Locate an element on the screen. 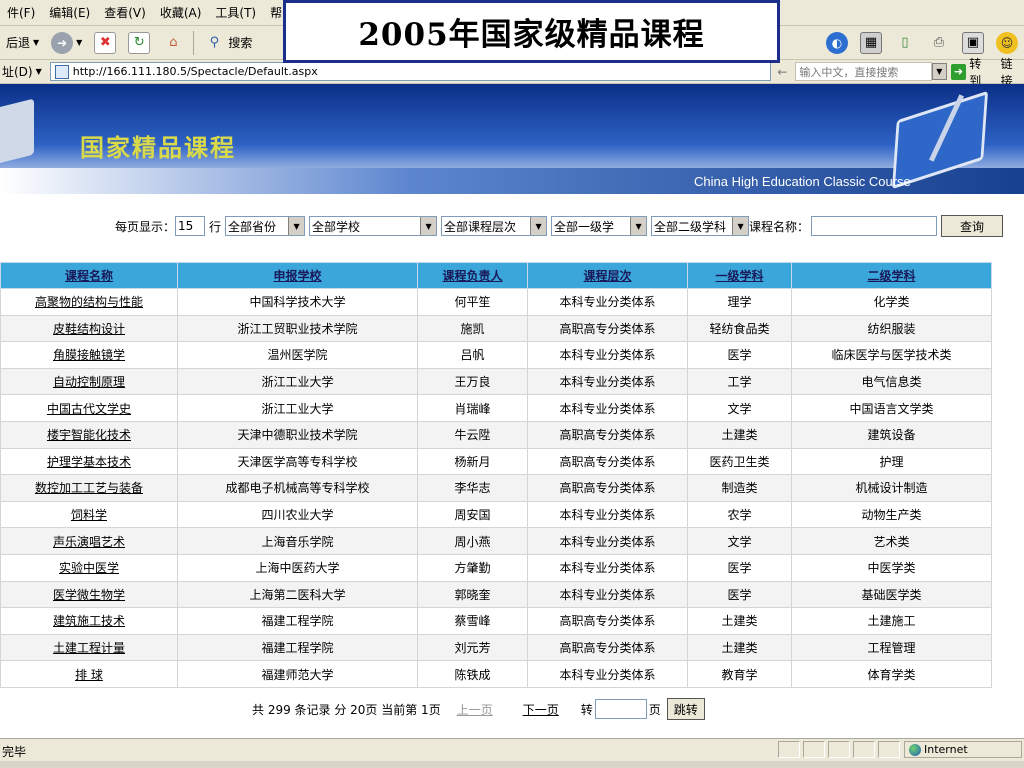 The height and width of the screenshot is (768, 1024). subject1-cell: 理学 is located at coordinates (739, 302).